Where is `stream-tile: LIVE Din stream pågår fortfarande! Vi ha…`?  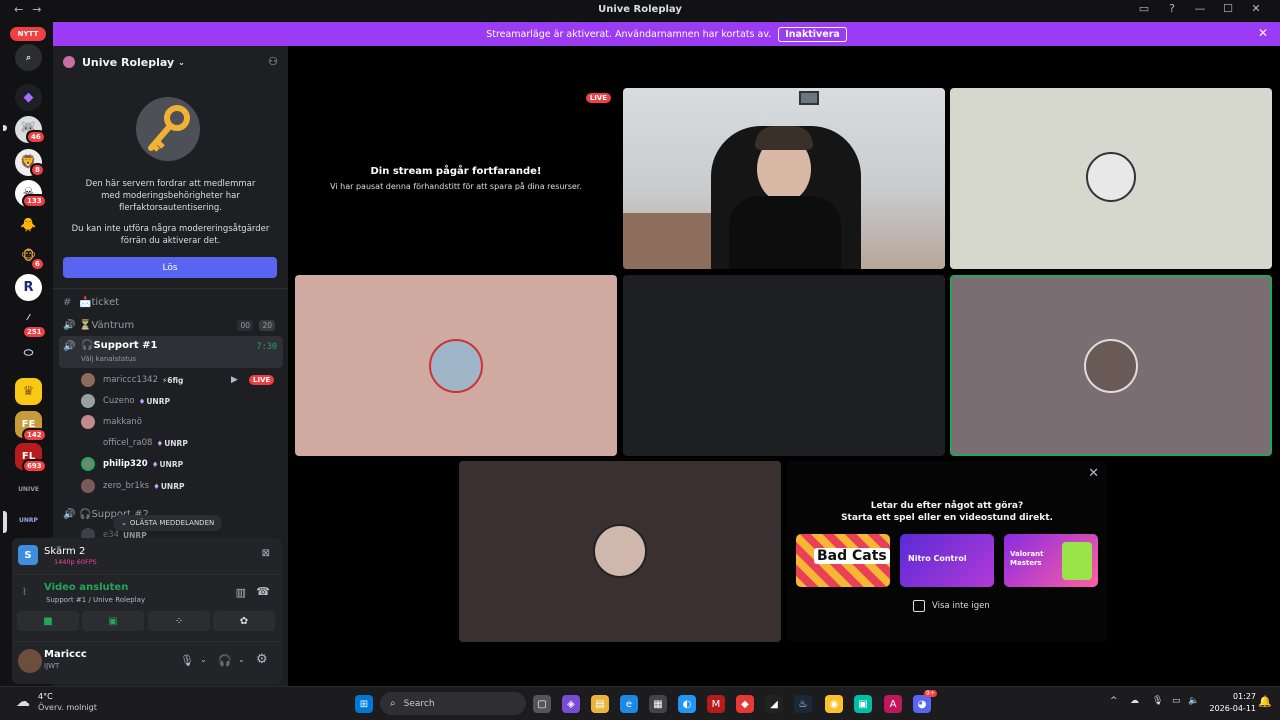
stream-tile: LIVE Din stream pågår fortfarande! Vi ha… is located at coordinates (456, 178).